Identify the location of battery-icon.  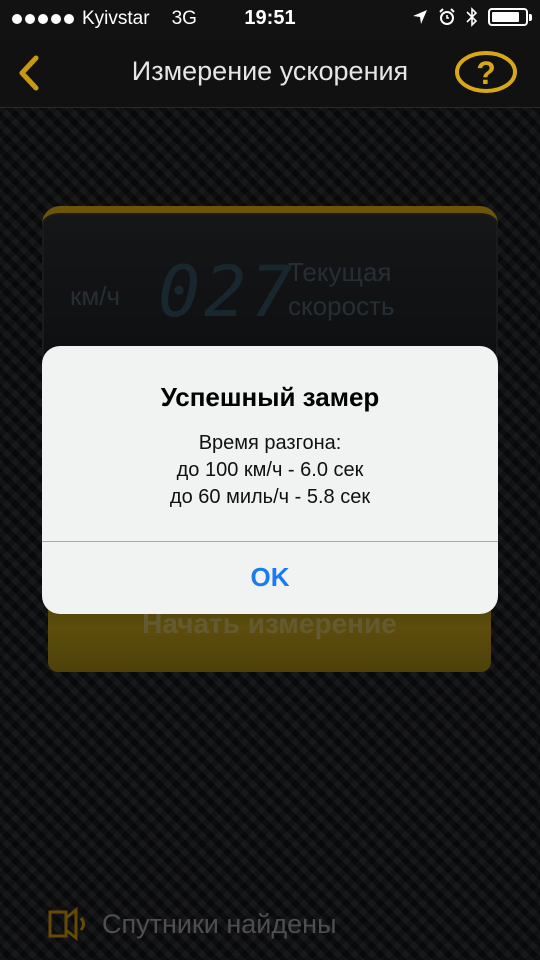
(510, 17).